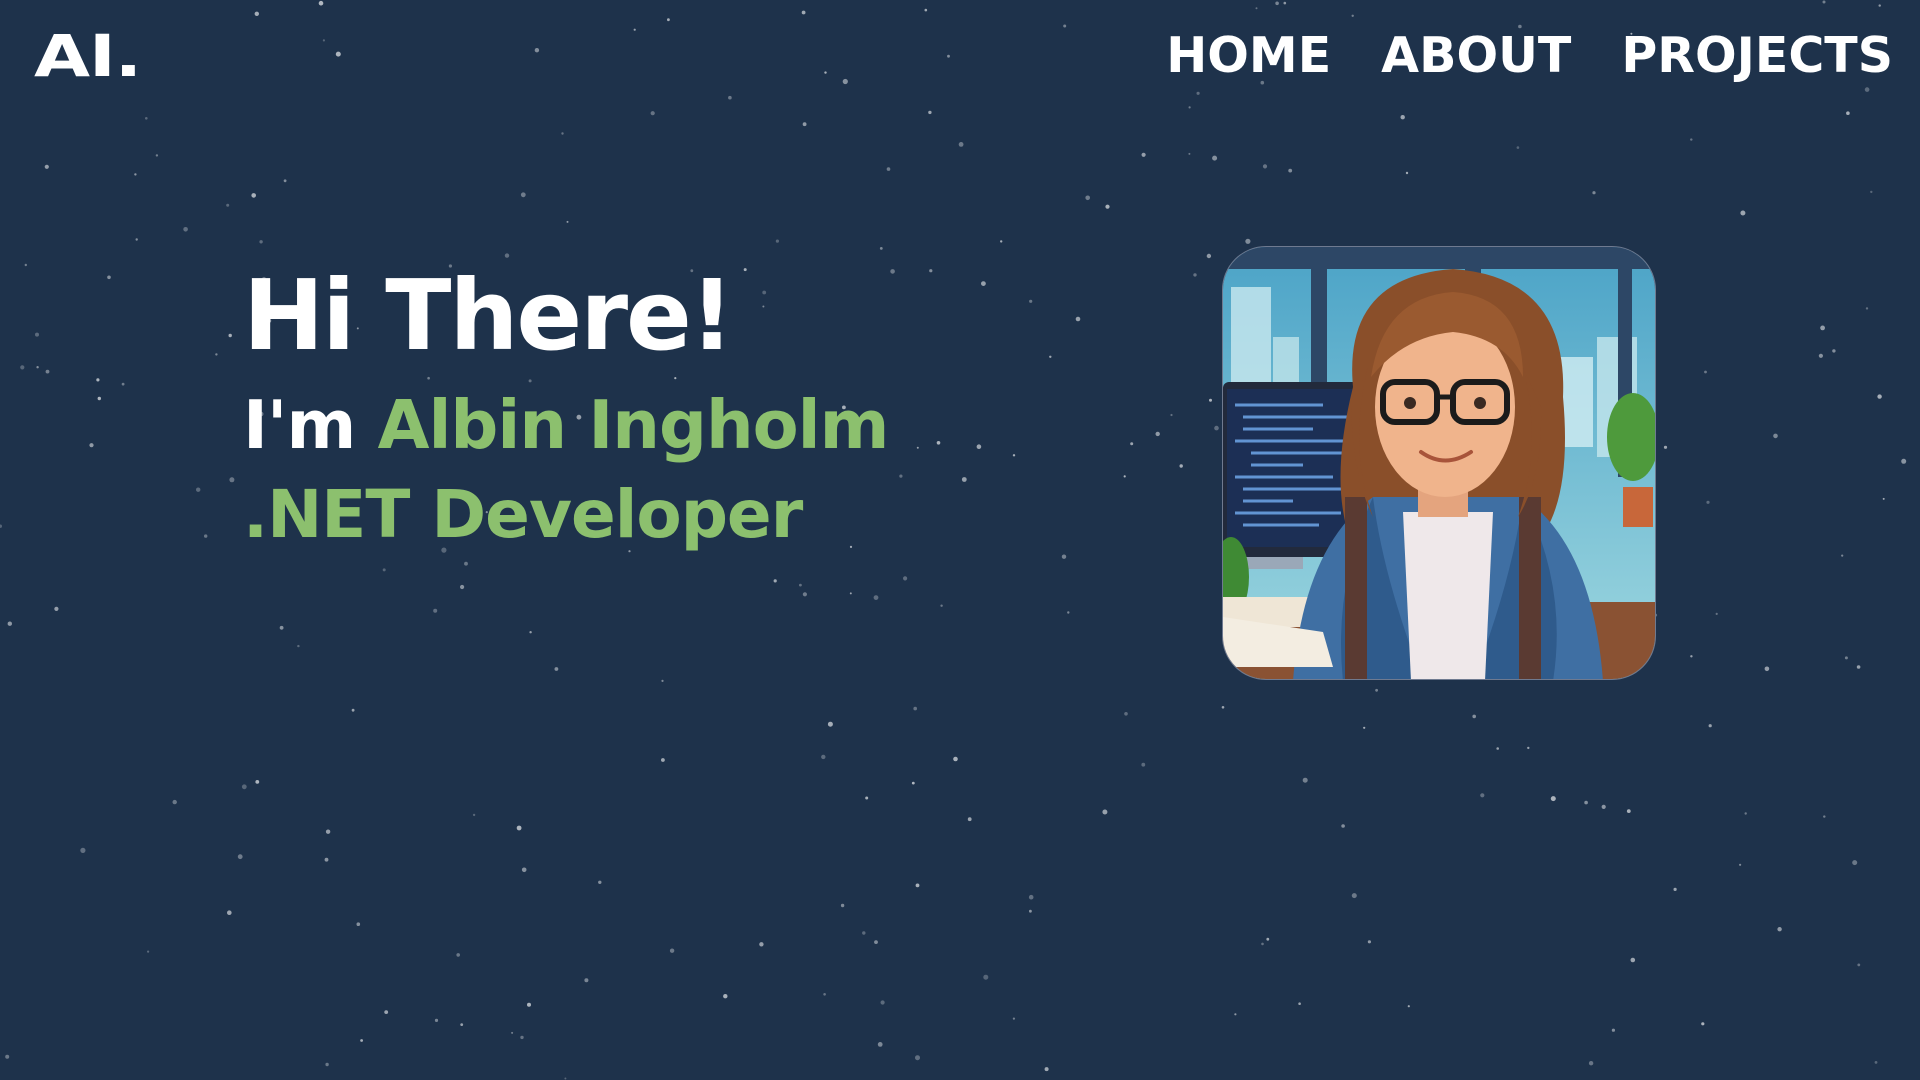 This screenshot has height=1080, width=1920. What do you see at coordinates (1476, 56) in the screenshot?
I see `nav-link-about: ABOUT` at bounding box center [1476, 56].